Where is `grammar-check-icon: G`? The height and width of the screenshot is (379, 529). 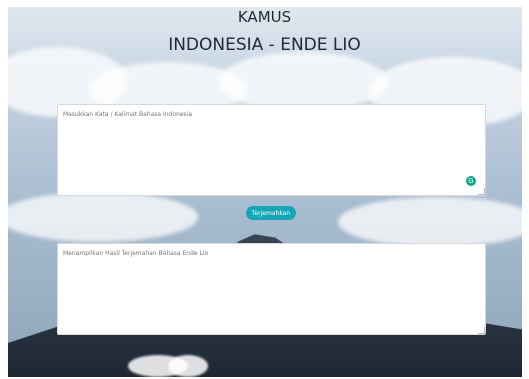 grammar-check-icon: G is located at coordinates (471, 181).